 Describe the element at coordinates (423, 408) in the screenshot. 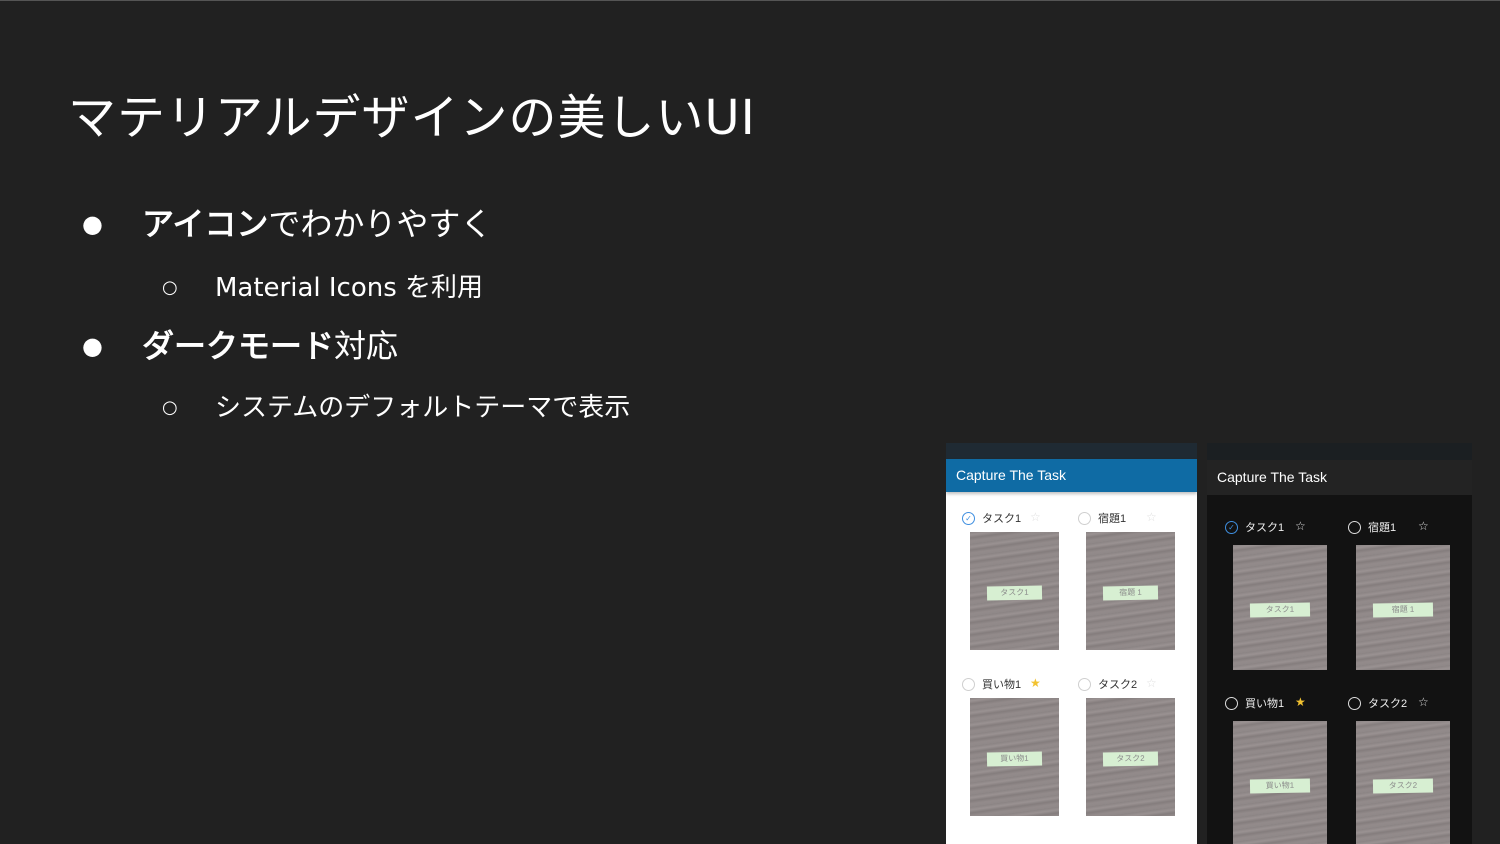

I see `subbullet-text: システムのデフォルトテーマで表示` at that location.